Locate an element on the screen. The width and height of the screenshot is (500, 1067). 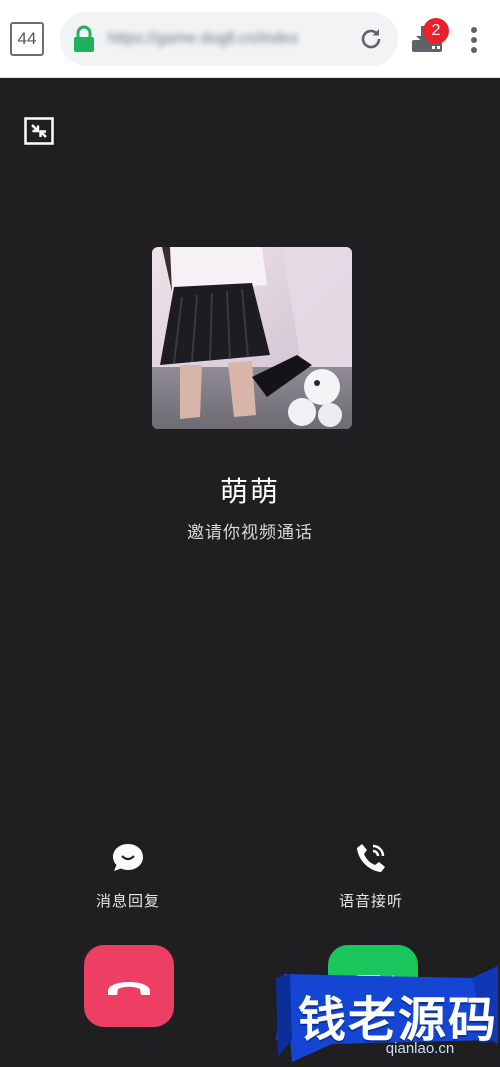
browser-toolbar: 44 https://game.dogll.cn/index 2 is located at coordinates (250, 39).